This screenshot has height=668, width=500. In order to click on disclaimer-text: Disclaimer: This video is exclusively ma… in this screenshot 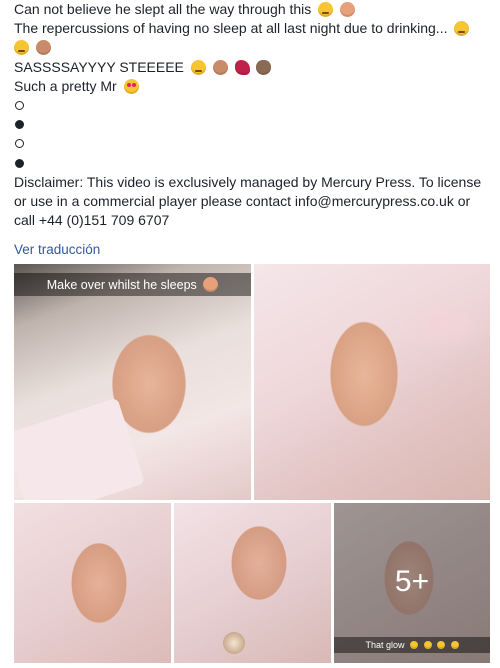, I will do `click(248, 201)`.